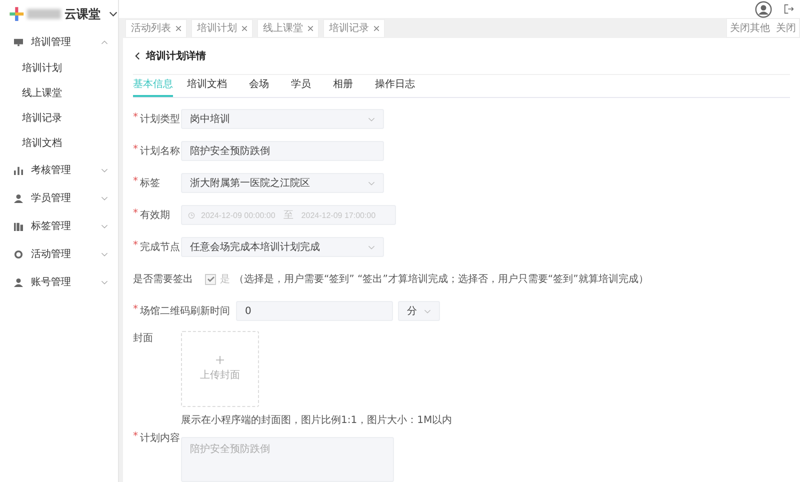  What do you see at coordinates (399, 87) in the screenshot?
I see `tab: 操作日志` at bounding box center [399, 87].